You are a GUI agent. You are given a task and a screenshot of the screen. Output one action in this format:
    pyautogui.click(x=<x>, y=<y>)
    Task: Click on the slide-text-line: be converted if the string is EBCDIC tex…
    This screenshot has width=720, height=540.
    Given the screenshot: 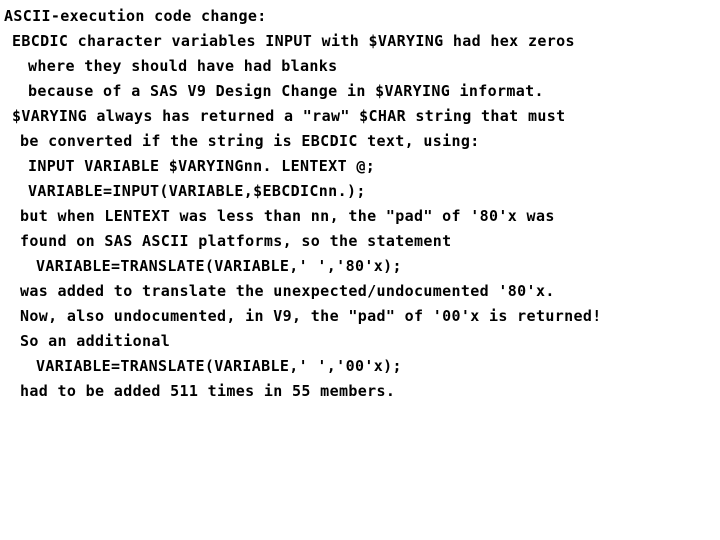 What is the action you would take?
    pyautogui.click(x=250, y=141)
    